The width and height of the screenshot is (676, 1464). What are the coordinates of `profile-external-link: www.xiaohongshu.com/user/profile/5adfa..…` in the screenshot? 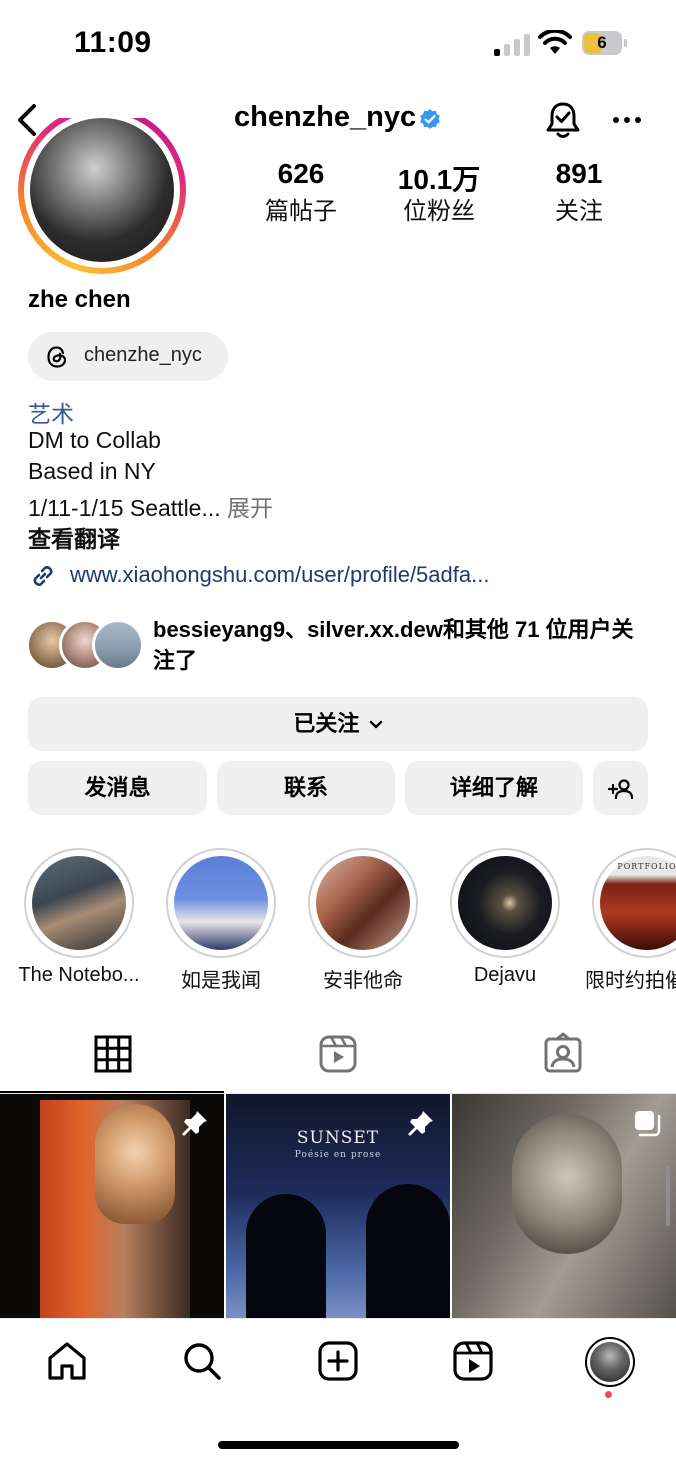 It's located at (279, 575).